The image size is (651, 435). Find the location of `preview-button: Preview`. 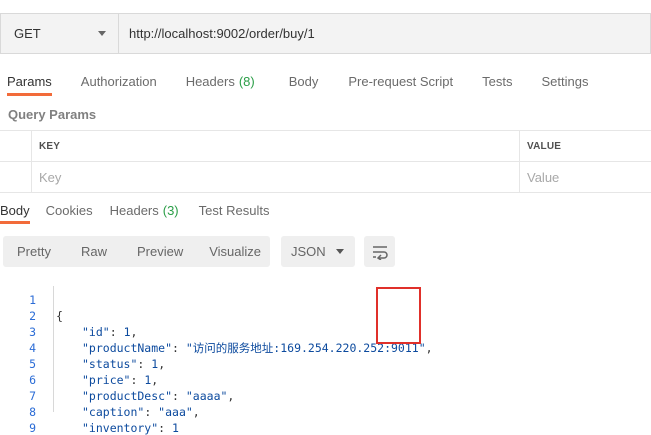

preview-button: Preview is located at coordinates (160, 251).